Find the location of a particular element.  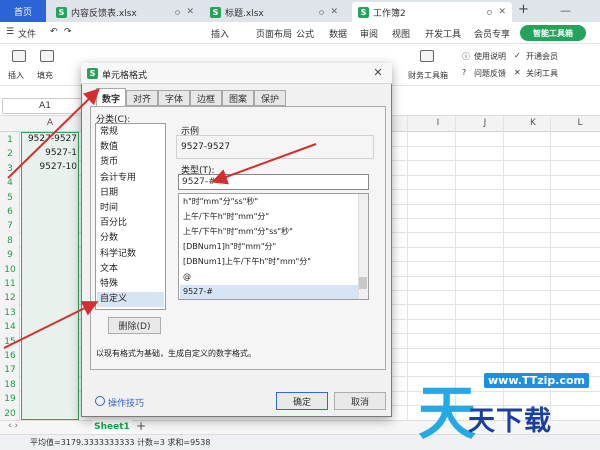

cell-a1: 9527-9527 is located at coordinates (49, 139).